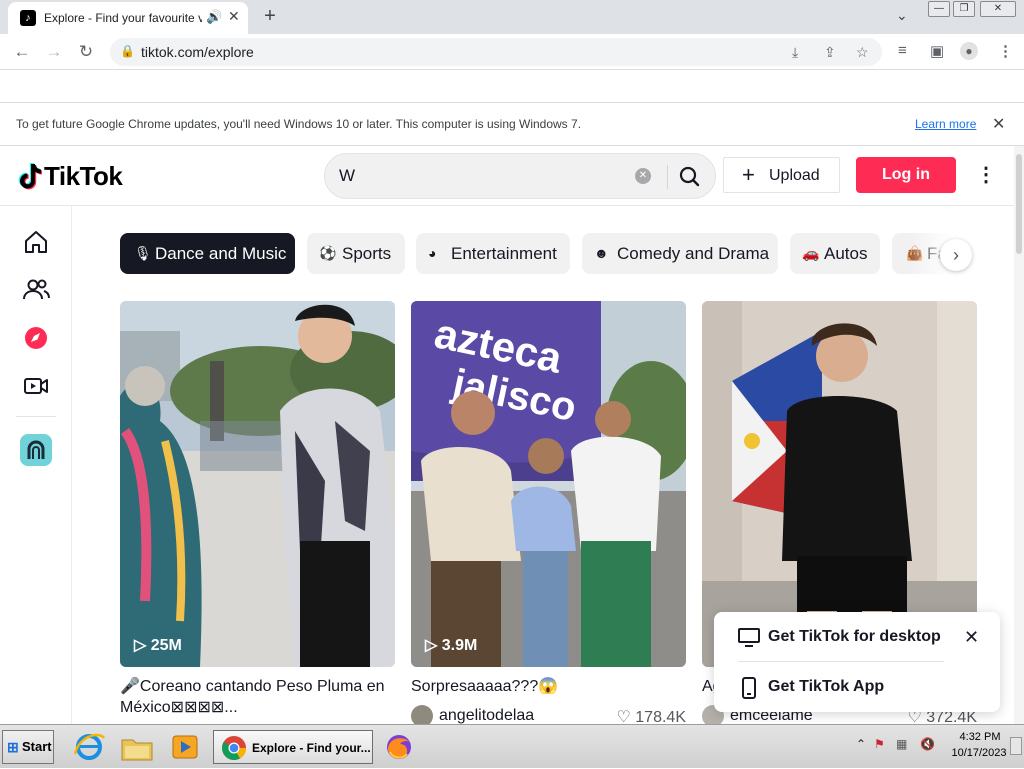 The image size is (1024, 769). Describe the element at coordinates (1019, 204) in the screenshot. I see `scrollbar-thumb` at that location.